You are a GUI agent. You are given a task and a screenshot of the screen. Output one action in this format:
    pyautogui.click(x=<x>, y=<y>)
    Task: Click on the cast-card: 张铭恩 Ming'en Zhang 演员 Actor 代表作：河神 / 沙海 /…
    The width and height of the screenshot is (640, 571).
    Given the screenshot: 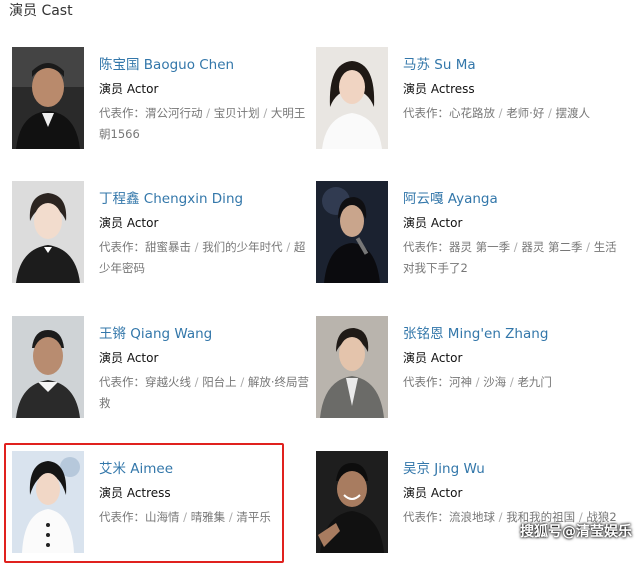 What is the action you would take?
    pyautogui.click(x=466, y=376)
    